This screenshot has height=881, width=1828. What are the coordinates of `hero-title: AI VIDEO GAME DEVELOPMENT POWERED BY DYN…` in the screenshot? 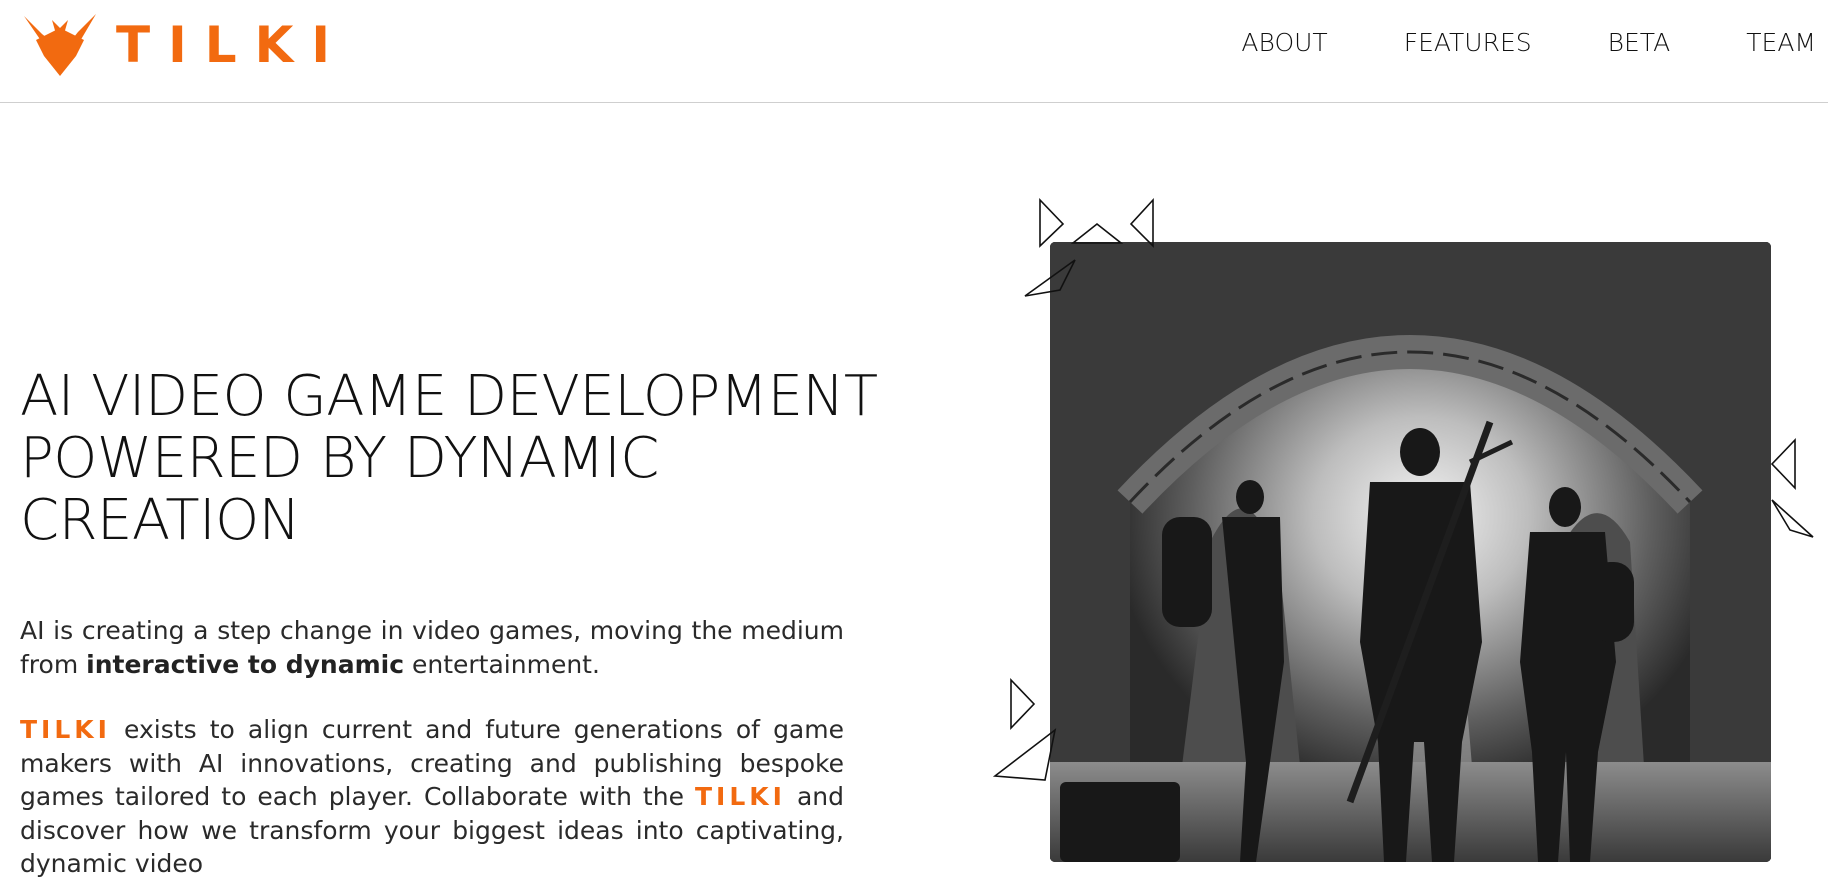 It's located at (460, 459).